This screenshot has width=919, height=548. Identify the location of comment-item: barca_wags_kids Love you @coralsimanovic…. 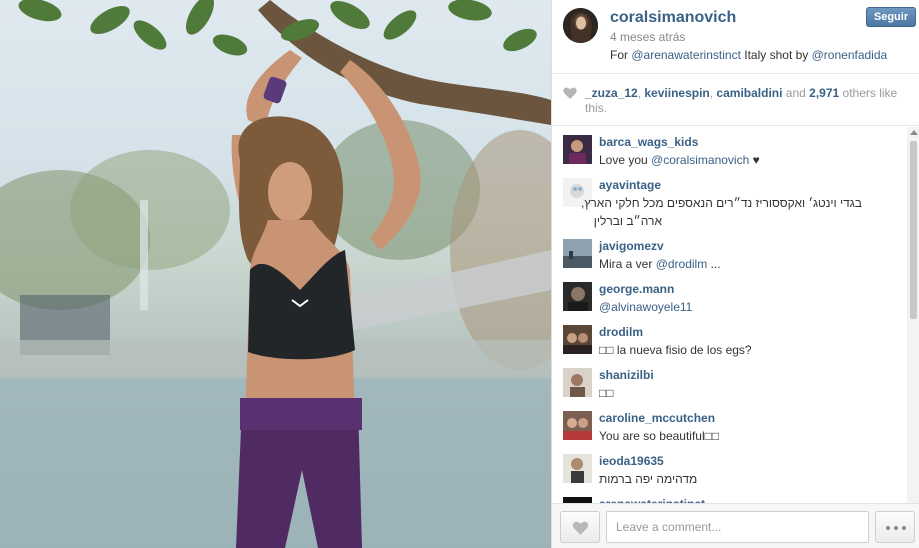
(729, 148).